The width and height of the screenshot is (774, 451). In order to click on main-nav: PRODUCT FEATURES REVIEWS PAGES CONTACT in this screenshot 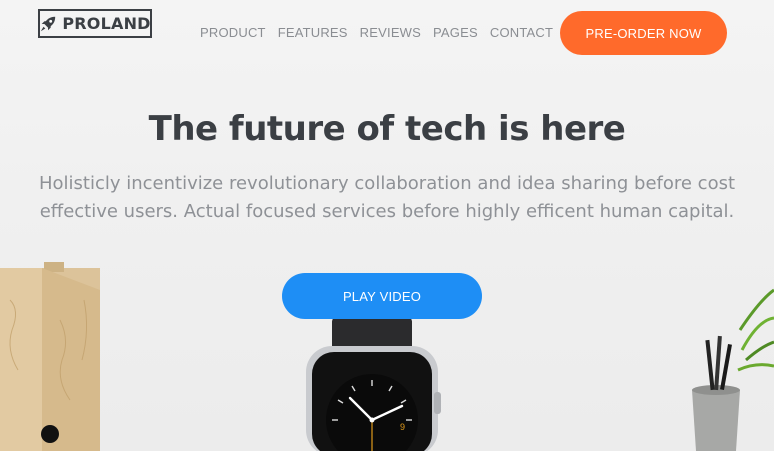, I will do `click(376, 32)`.